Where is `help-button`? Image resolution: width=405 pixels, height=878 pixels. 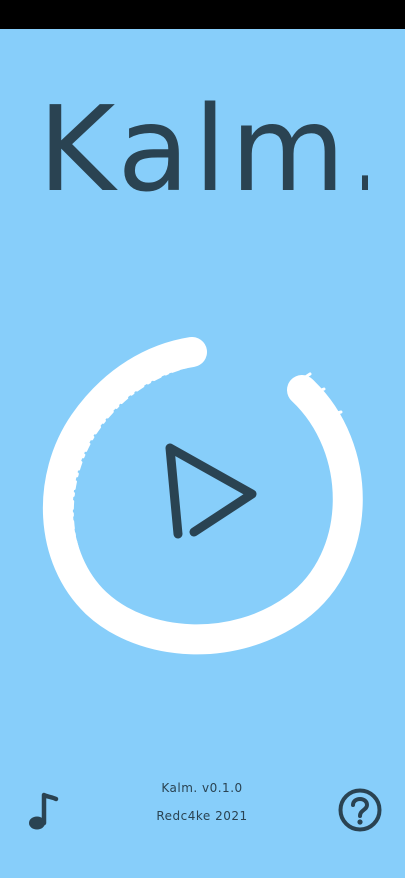 help-button is located at coordinates (360, 810).